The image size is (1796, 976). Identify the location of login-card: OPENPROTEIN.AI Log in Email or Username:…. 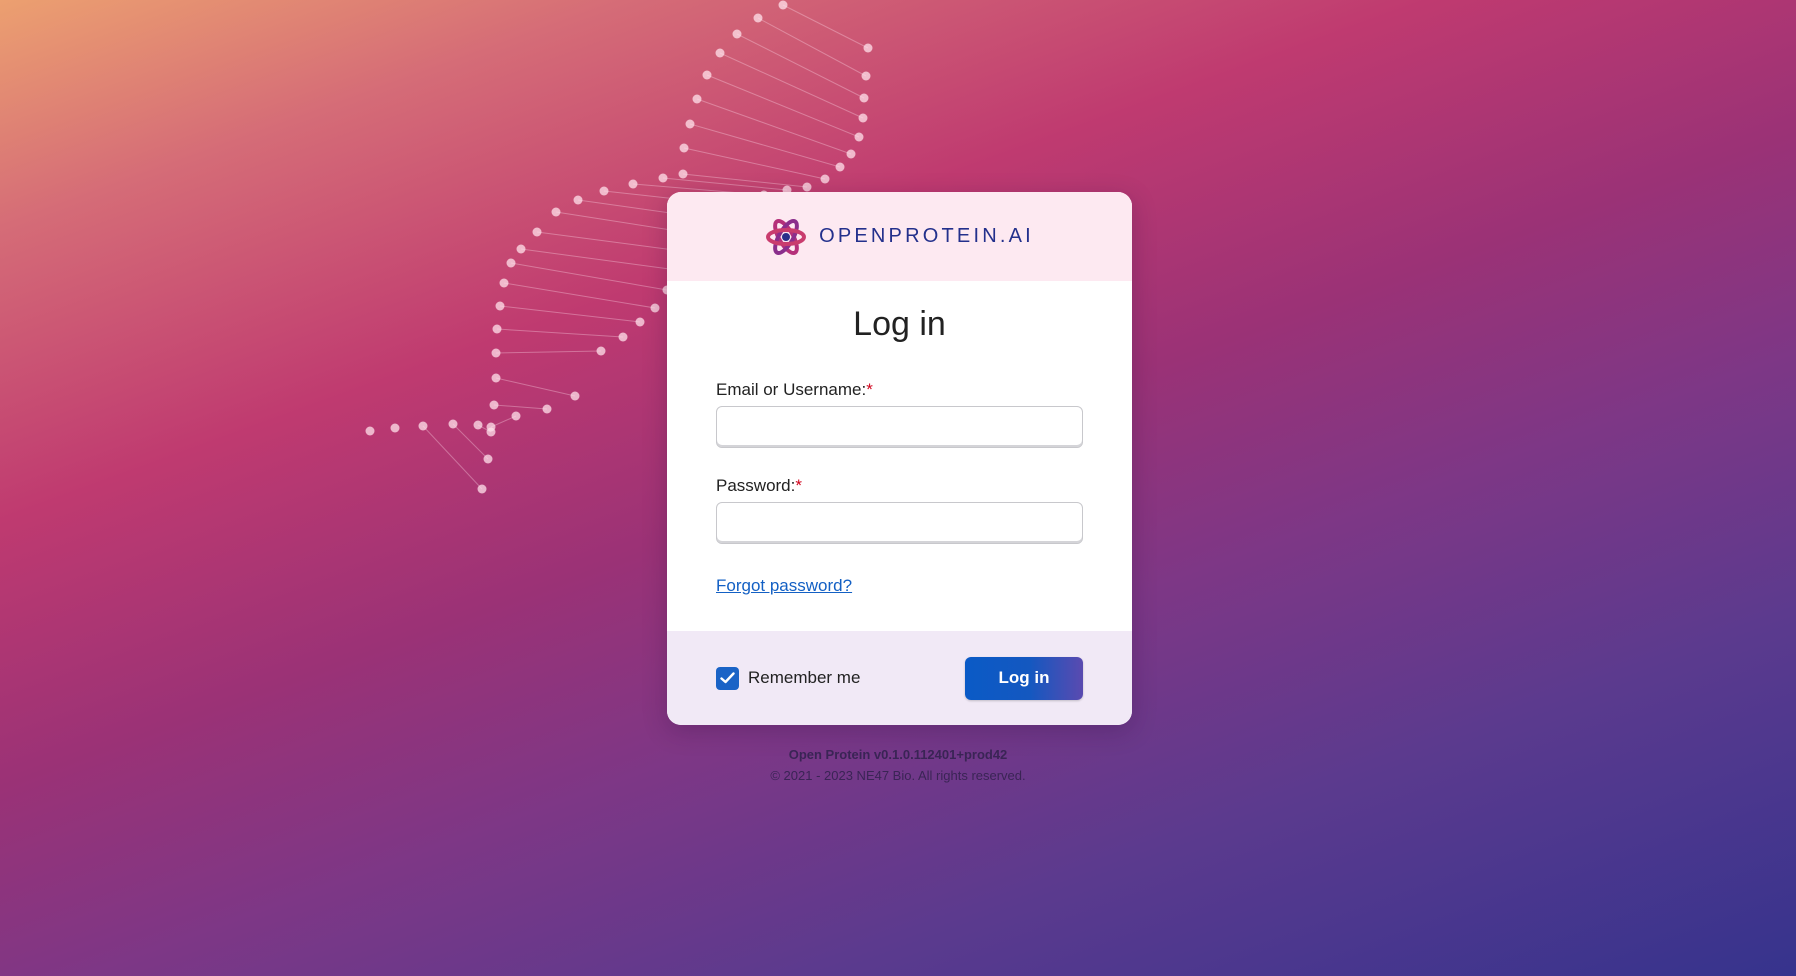
(899, 458).